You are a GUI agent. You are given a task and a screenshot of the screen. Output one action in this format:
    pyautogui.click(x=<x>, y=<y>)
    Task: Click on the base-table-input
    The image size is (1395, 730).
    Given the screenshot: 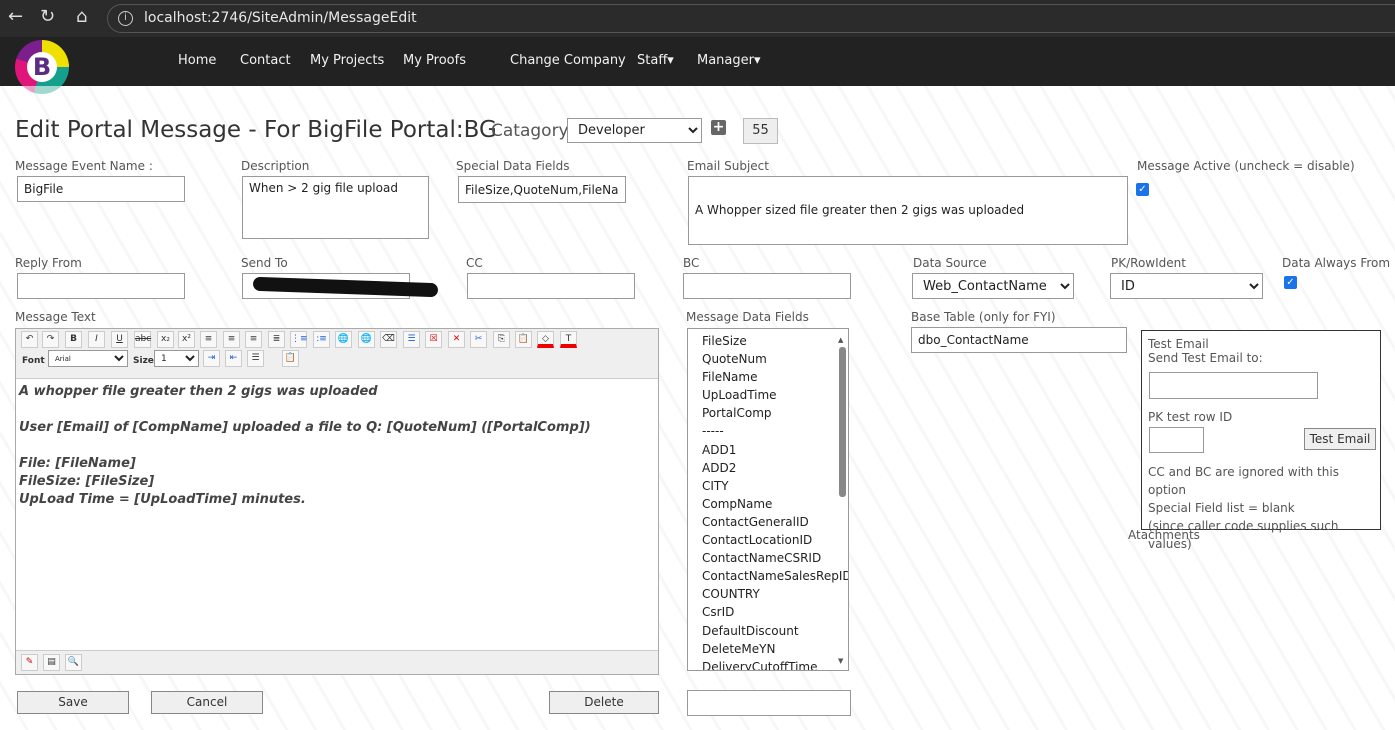 What is the action you would take?
    pyautogui.click(x=1019, y=340)
    